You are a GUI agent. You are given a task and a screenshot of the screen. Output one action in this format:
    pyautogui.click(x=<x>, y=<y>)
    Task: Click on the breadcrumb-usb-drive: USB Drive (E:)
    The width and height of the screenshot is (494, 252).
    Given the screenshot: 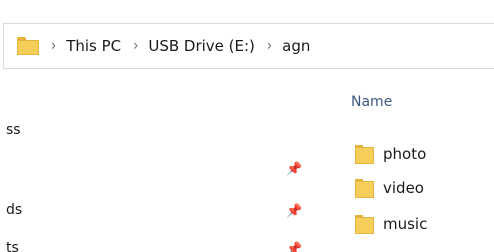 What is the action you would take?
    pyautogui.click(x=201, y=46)
    